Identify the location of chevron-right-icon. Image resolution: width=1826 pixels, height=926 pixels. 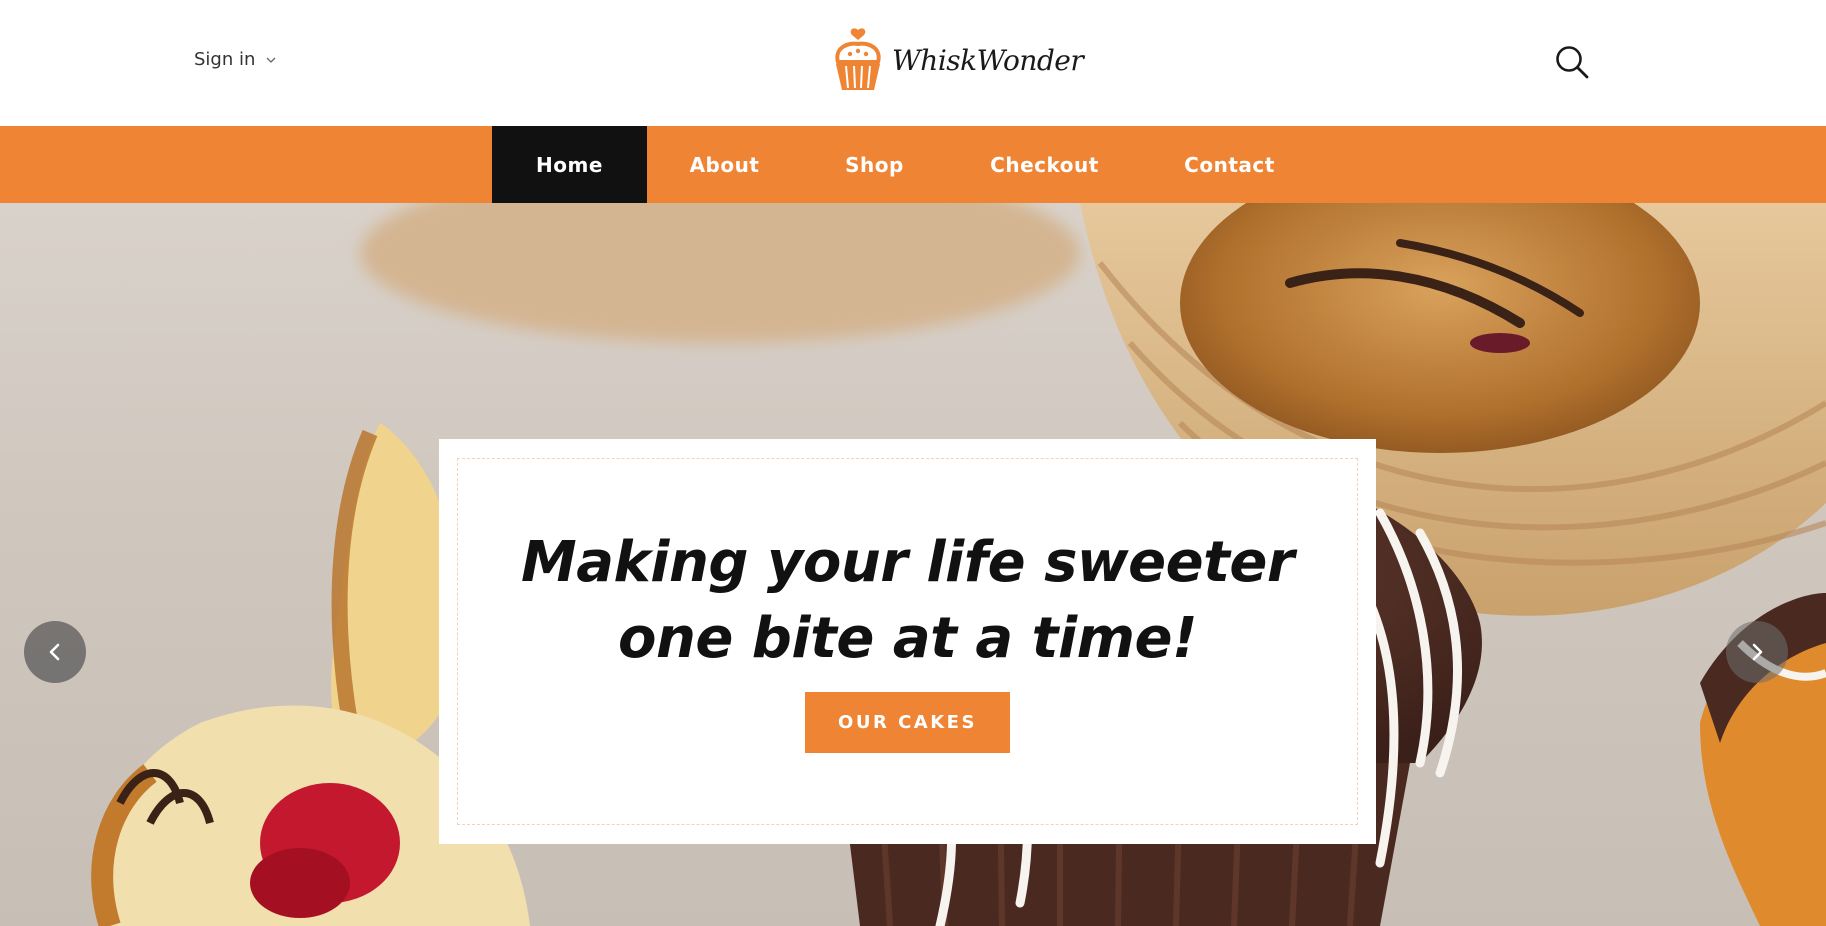
(1757, 652).